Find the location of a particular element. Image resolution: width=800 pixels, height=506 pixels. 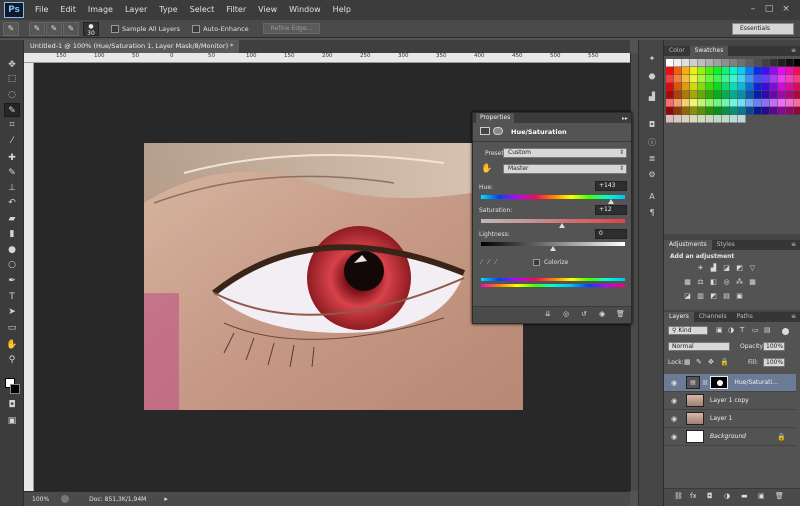

layer-name: Layer 1 copy is located at coordinates (729, 400).